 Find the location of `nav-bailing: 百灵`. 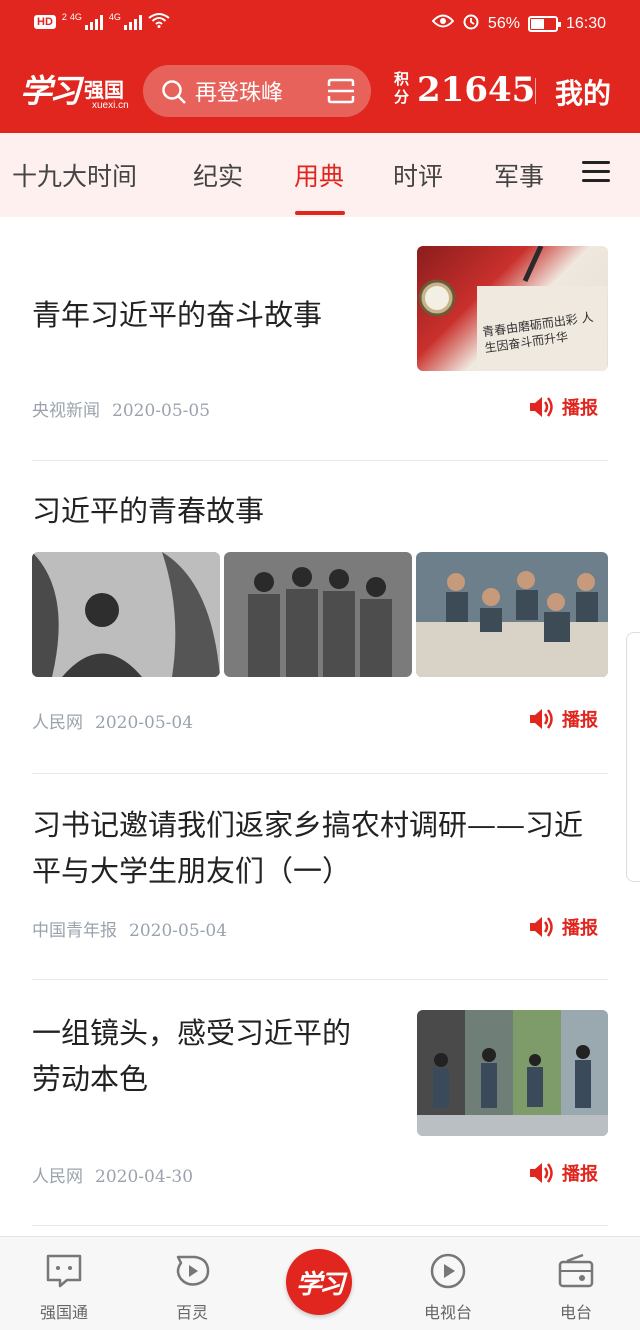

nav-bailing: 百灵 is located at coordinates (192, 1287).